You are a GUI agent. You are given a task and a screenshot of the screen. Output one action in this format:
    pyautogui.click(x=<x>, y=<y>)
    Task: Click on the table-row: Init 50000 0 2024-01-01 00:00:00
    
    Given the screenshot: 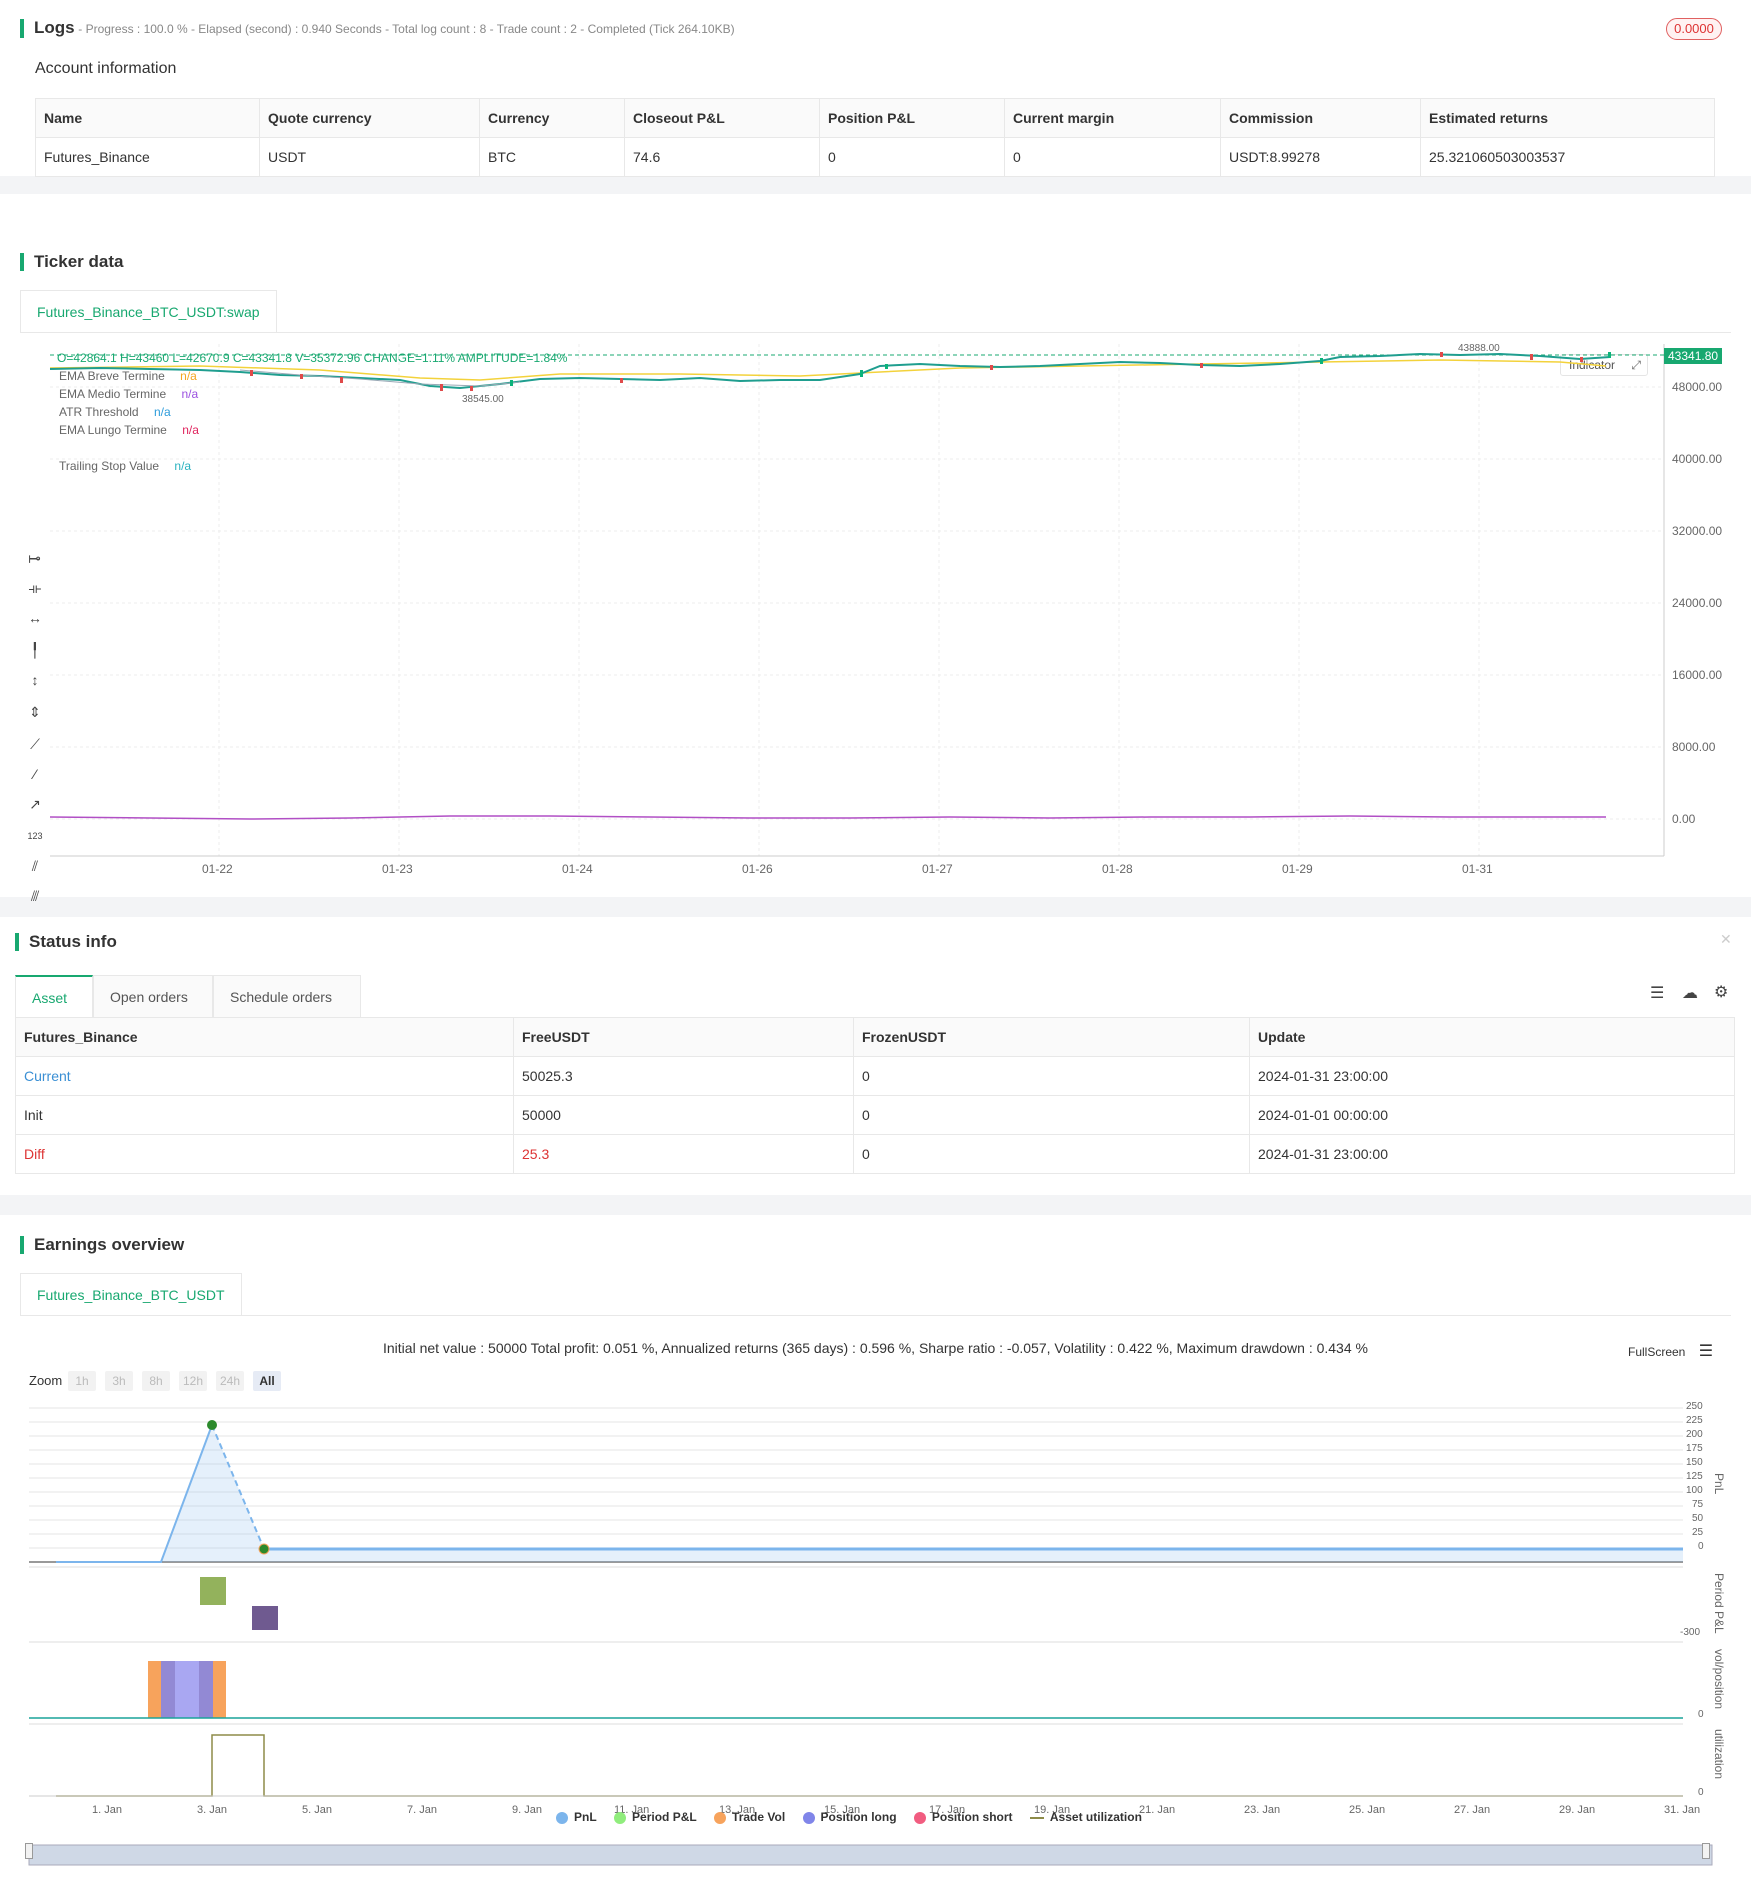 What is the action you would take?
    pyautogui.click(x=875, y=1115)
    